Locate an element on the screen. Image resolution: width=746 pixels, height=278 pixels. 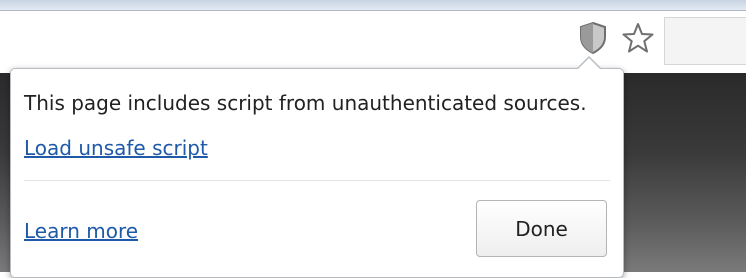
bubble-arrow-fill is located at coordinates (589, 64).